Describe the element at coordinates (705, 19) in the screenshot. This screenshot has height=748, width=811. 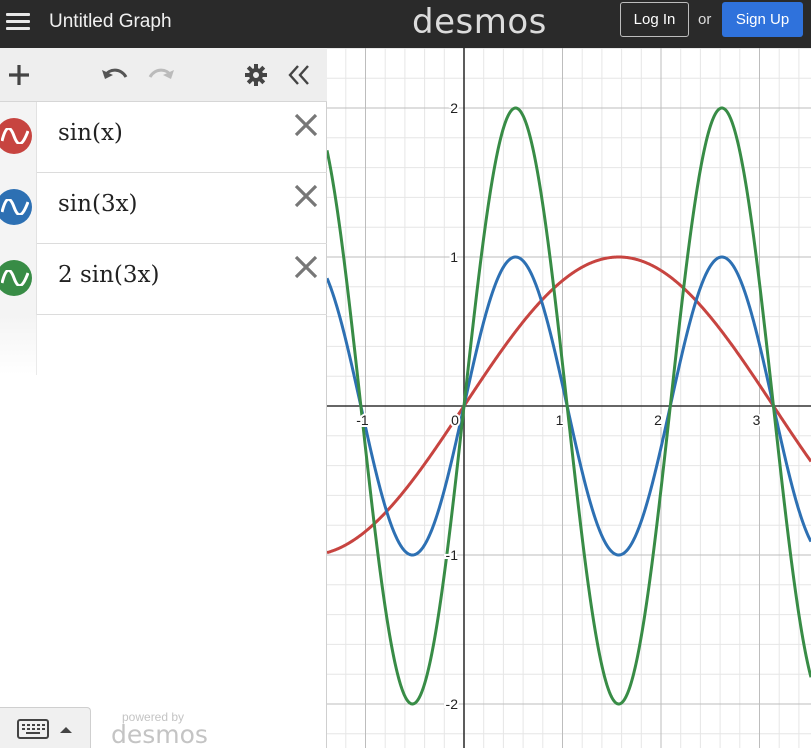
I see `or-label: or` at that location.